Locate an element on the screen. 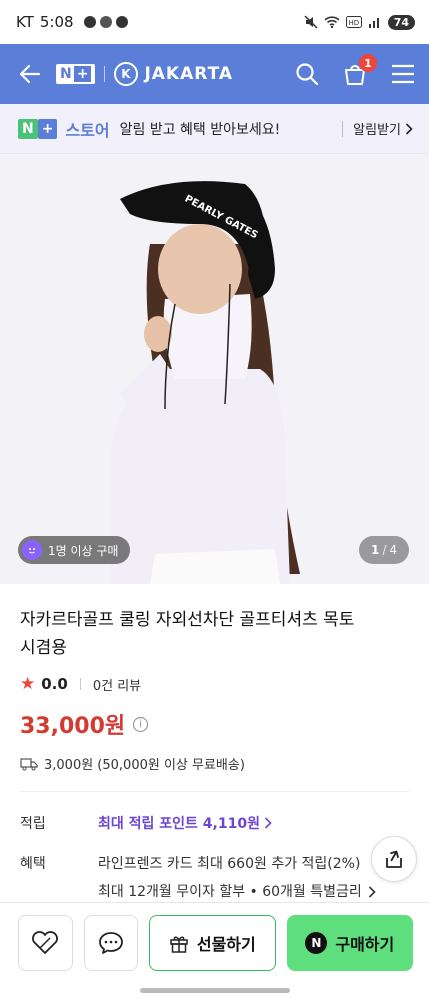 The image size is (429, 1000). np-store-label: 스토어 is located at coordinates (87, 130).